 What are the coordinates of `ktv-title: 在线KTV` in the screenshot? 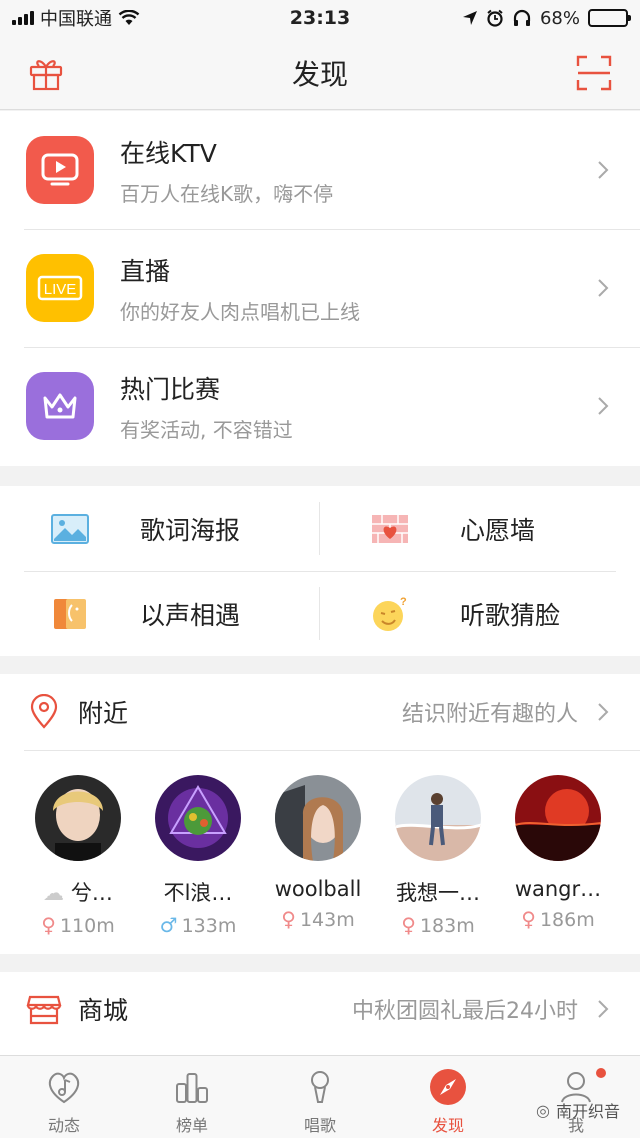 It's located at (168, 153).